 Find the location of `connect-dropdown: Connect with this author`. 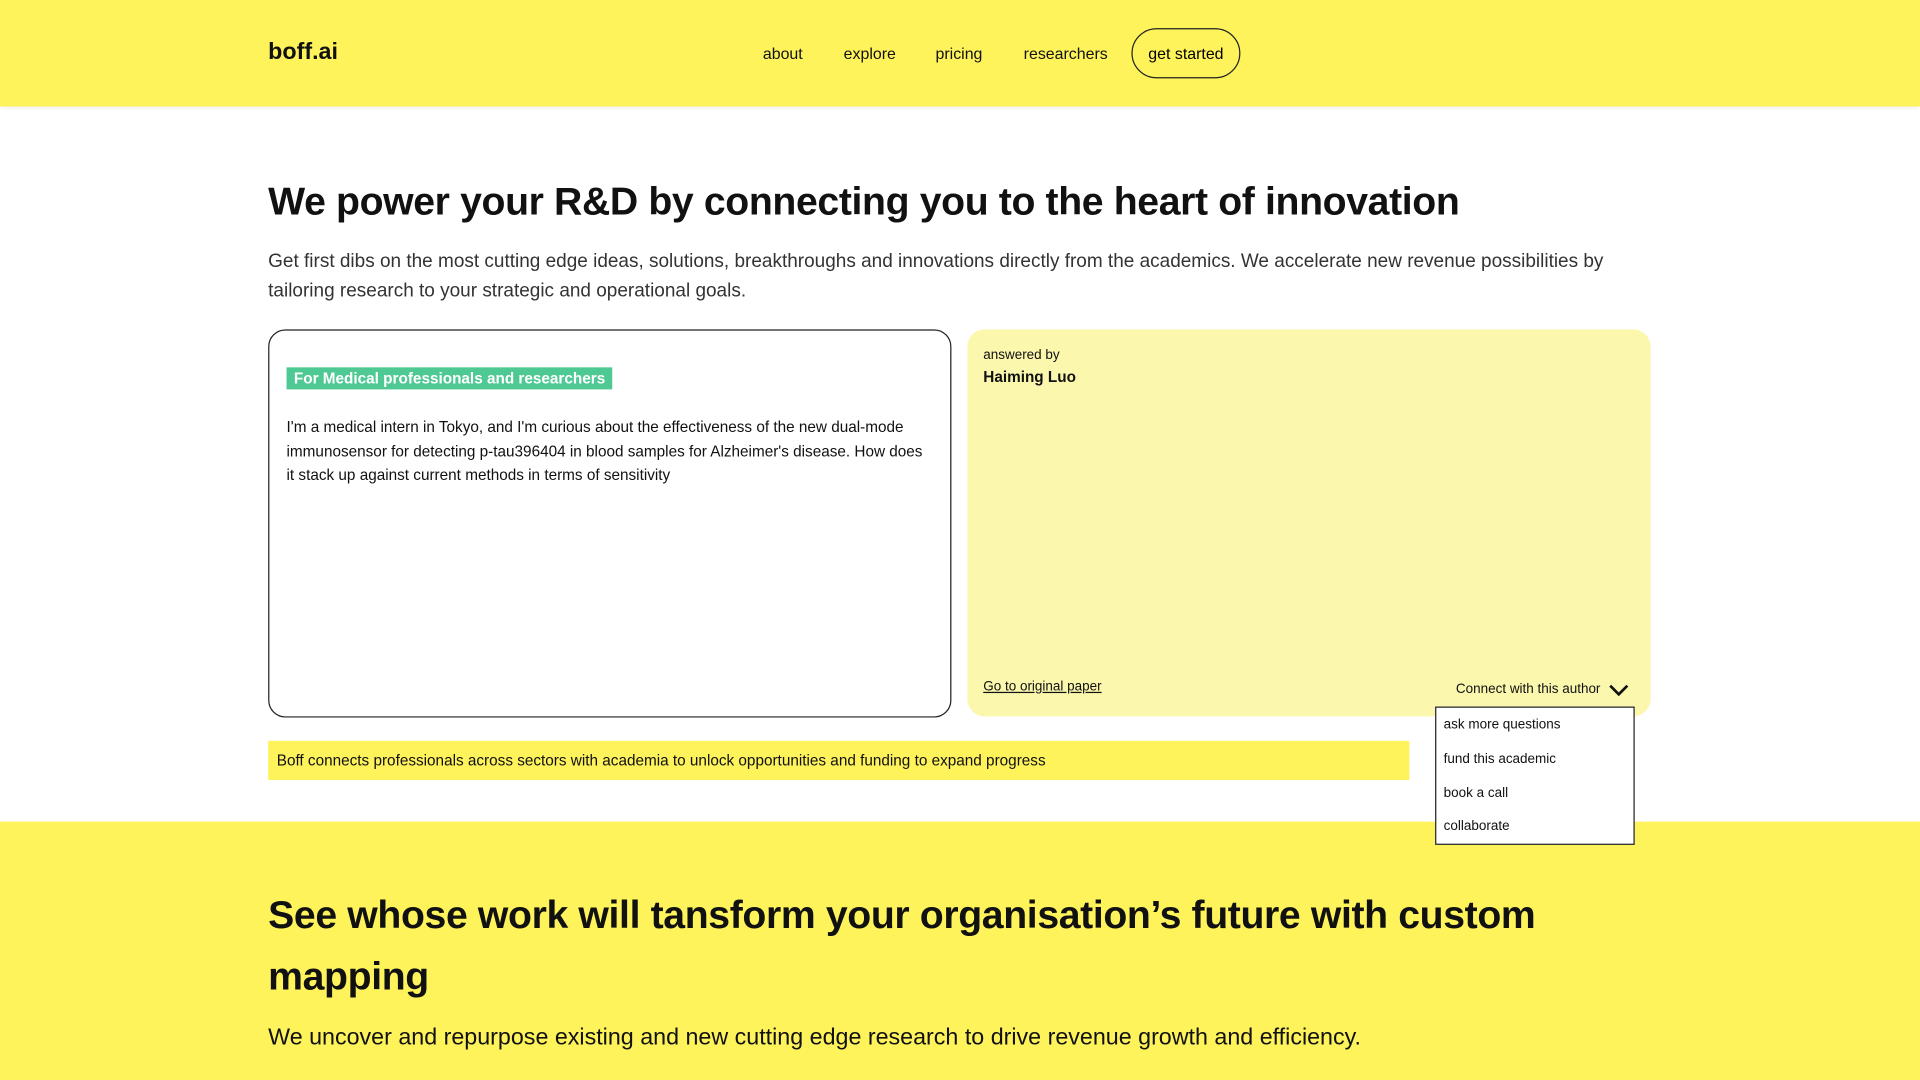

connect-dropdown: Connect with this author is located at coordinates (1543, 689).